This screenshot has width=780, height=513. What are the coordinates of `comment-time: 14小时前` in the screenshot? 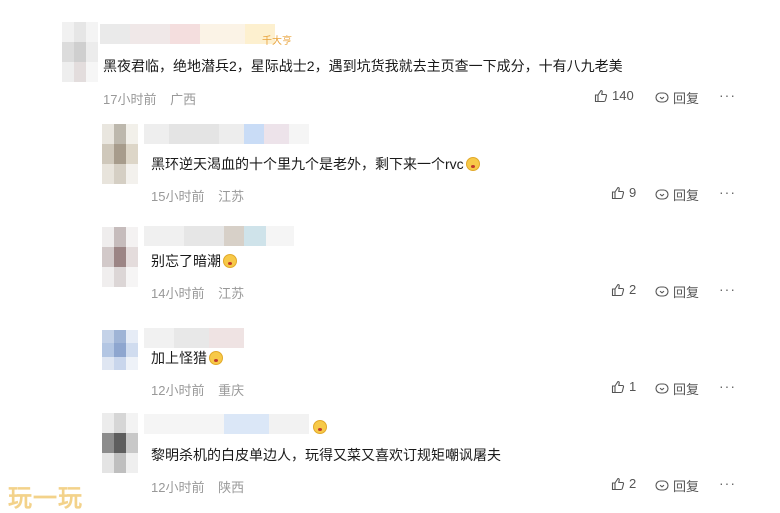 It's located at (178, 293).